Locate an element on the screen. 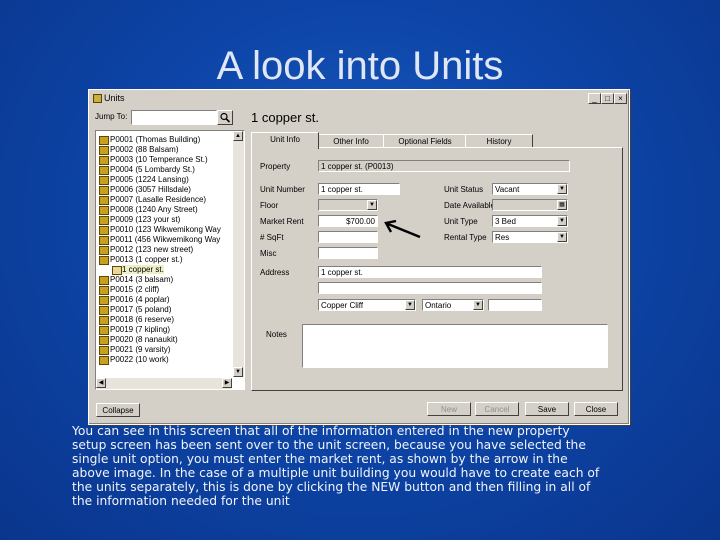  floor-field: ▼ is located at coordinates (348, 205).